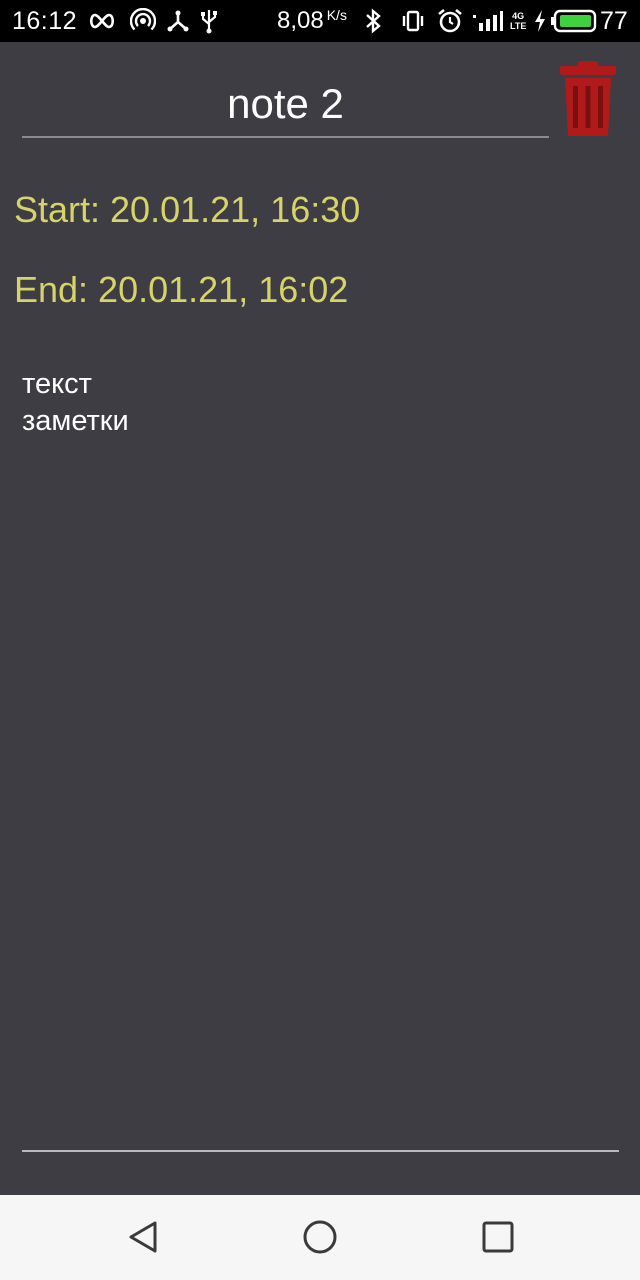  I want to click on infinity-icon, so click(102, 21).